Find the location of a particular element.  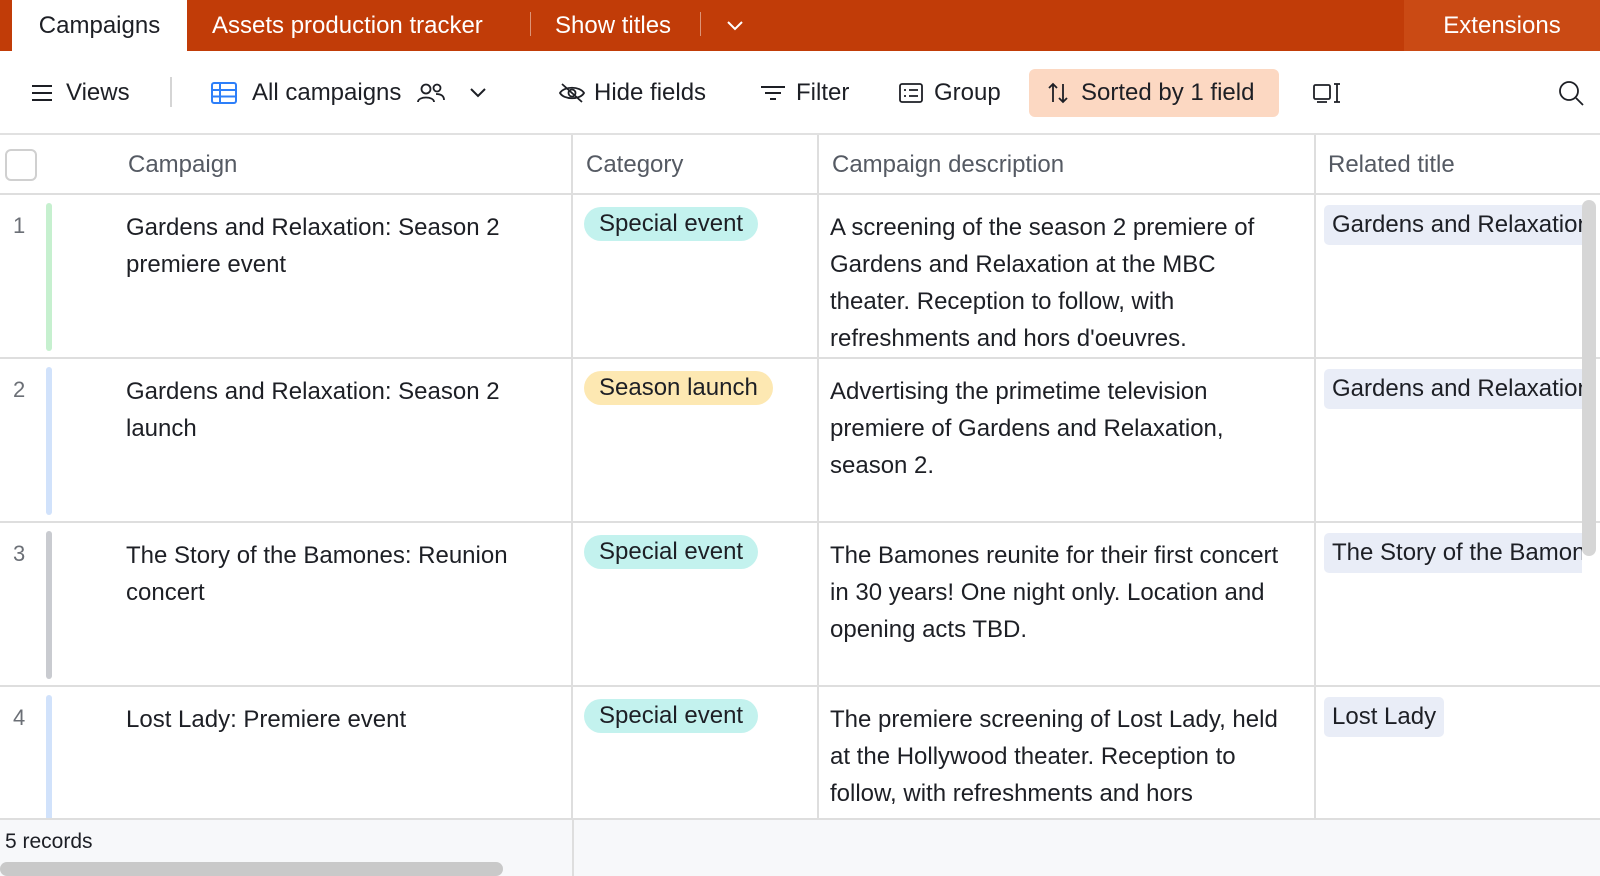

tab-label: Show titles is located at coordinates (613, 25).